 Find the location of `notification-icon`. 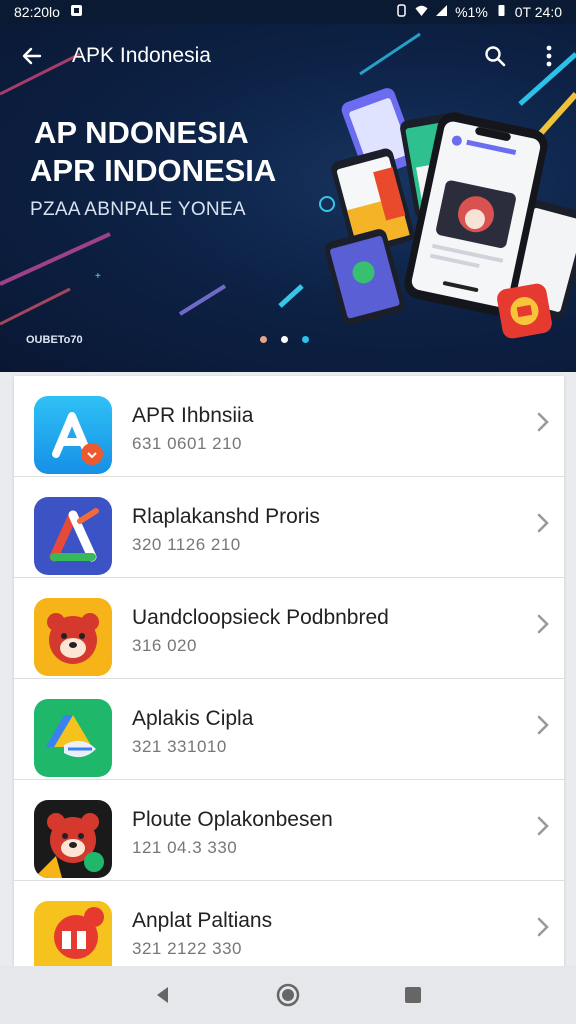

notification-icon is located at coordinates (76, 12).